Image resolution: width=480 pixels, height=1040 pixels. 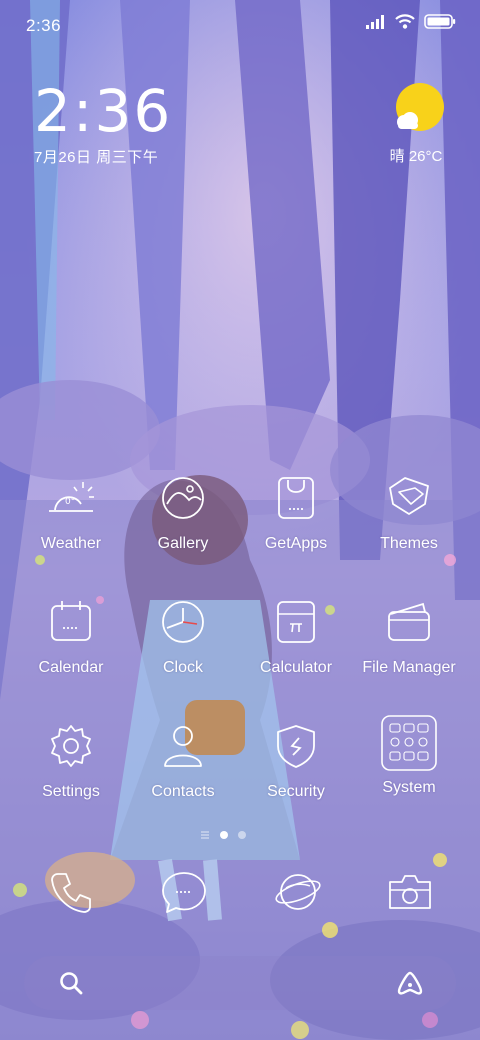 I want to click on weather-icon: 0°, so click(x=71, y=497).